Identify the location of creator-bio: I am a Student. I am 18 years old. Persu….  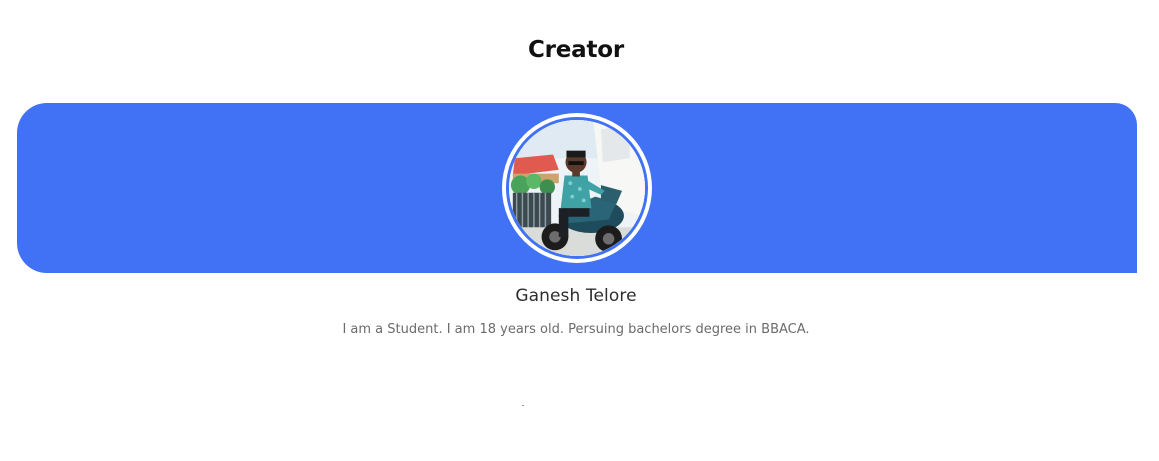
(576, 329).